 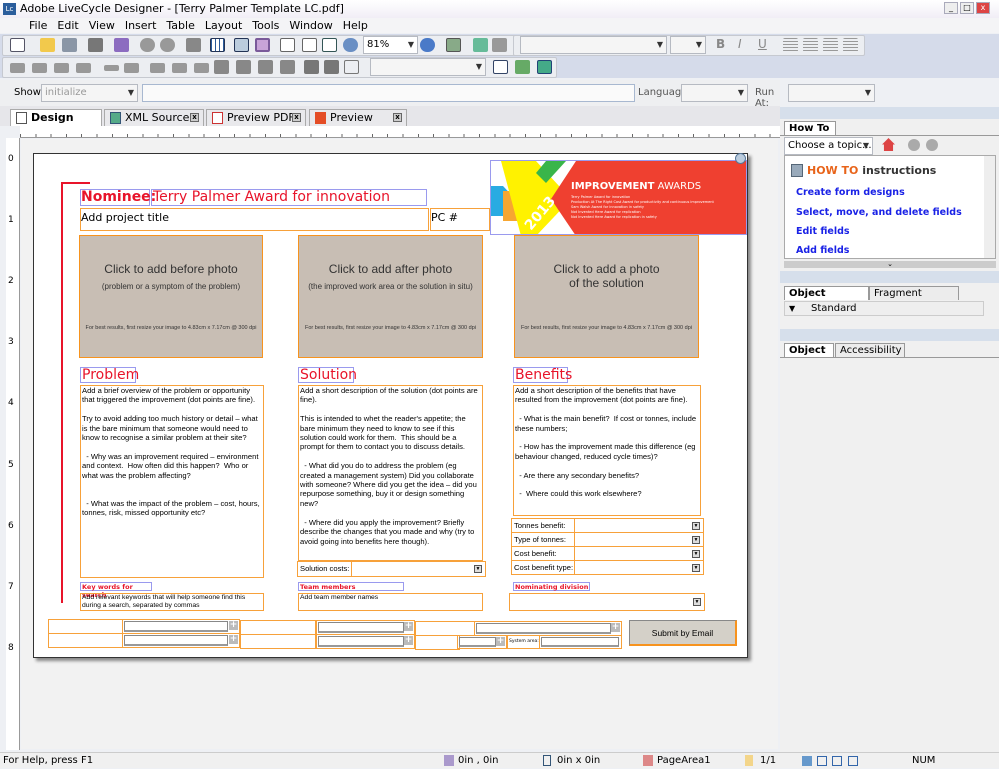 I want to click on menu-insert: Insert, so click(x=141, y=25).